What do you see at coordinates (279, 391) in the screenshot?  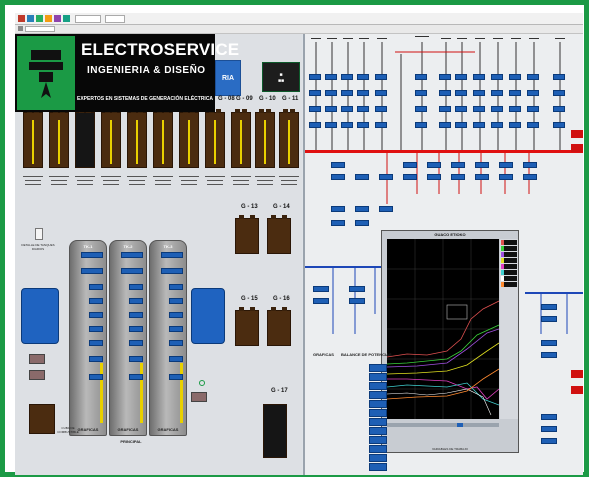 I see `gen-label: G - 17` at bounding box center [279, 391].